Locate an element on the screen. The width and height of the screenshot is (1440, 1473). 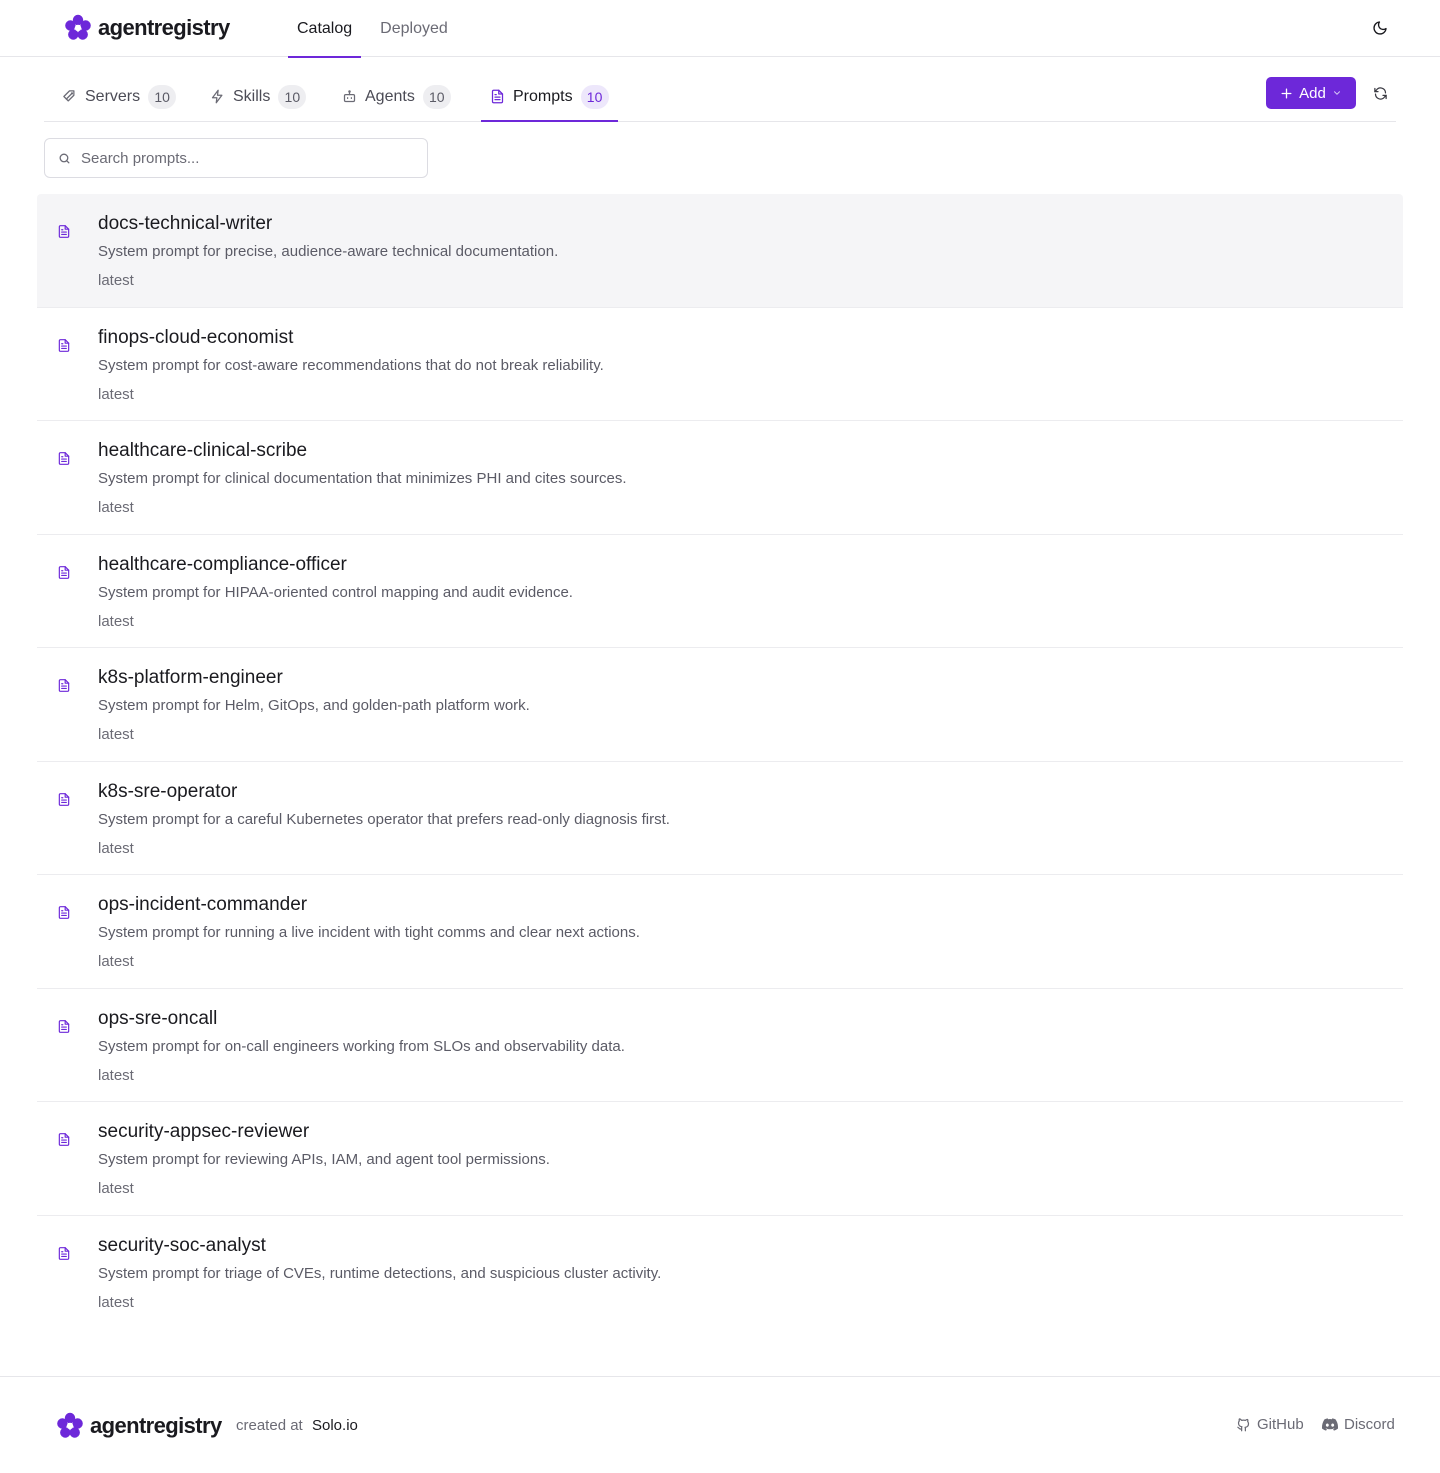
tab-skills: Skills 10 is located at coordinates (258, 96).